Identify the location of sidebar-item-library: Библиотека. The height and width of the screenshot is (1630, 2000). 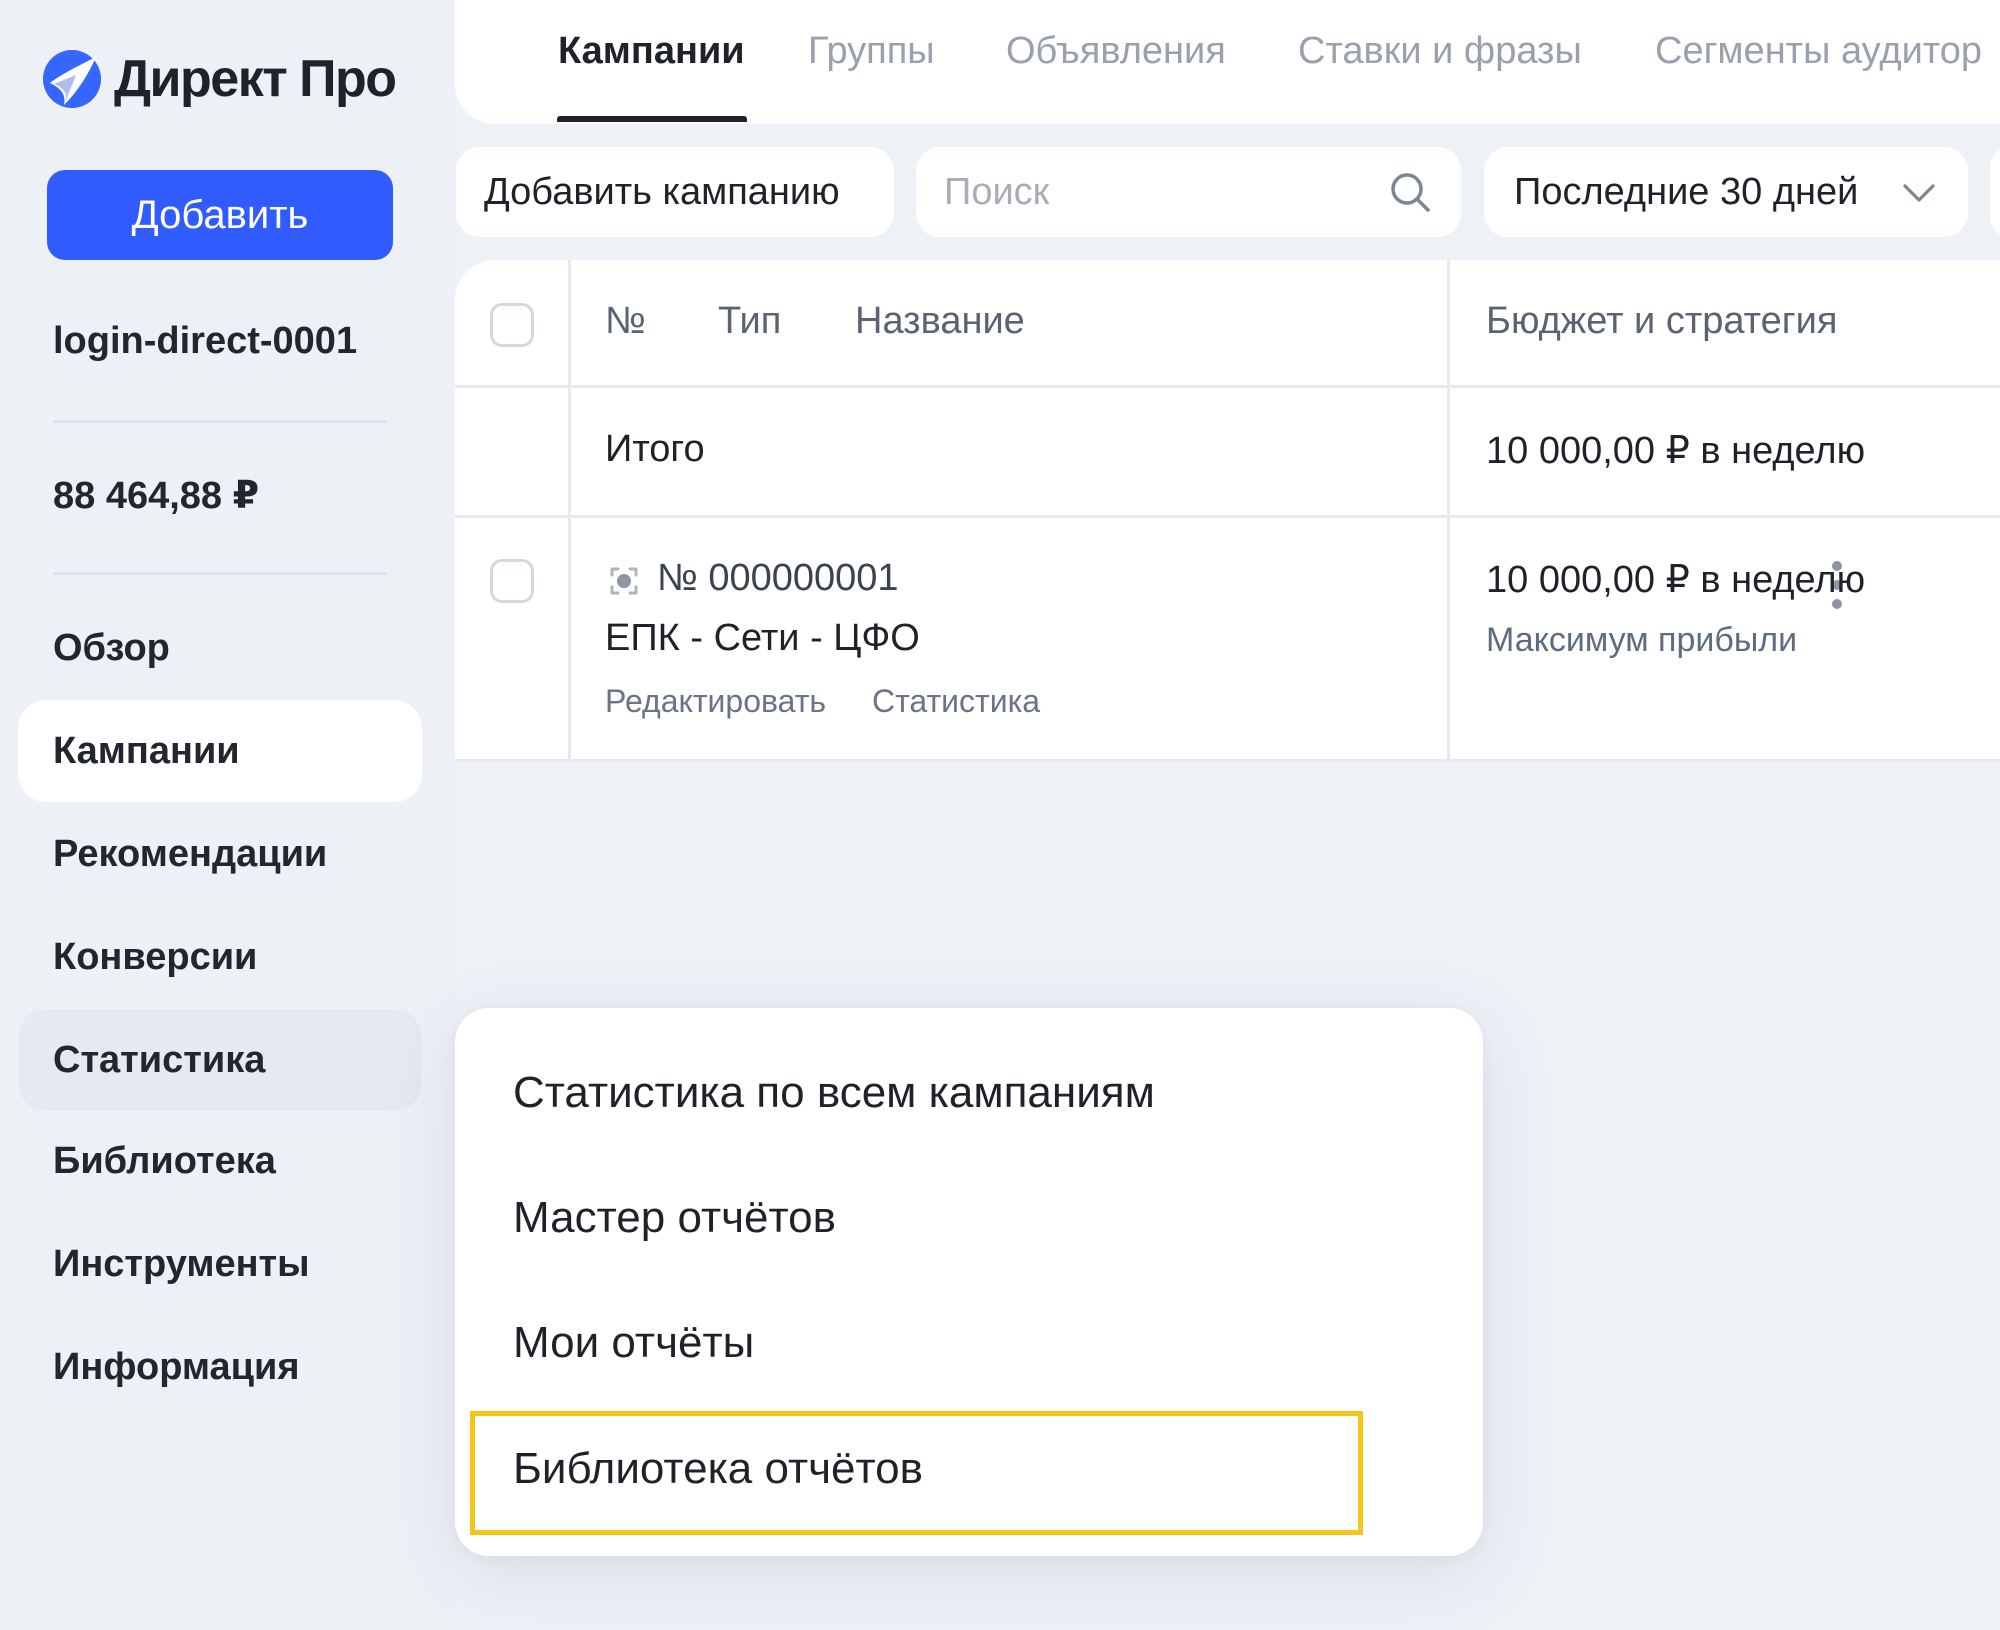
(220, 1161).